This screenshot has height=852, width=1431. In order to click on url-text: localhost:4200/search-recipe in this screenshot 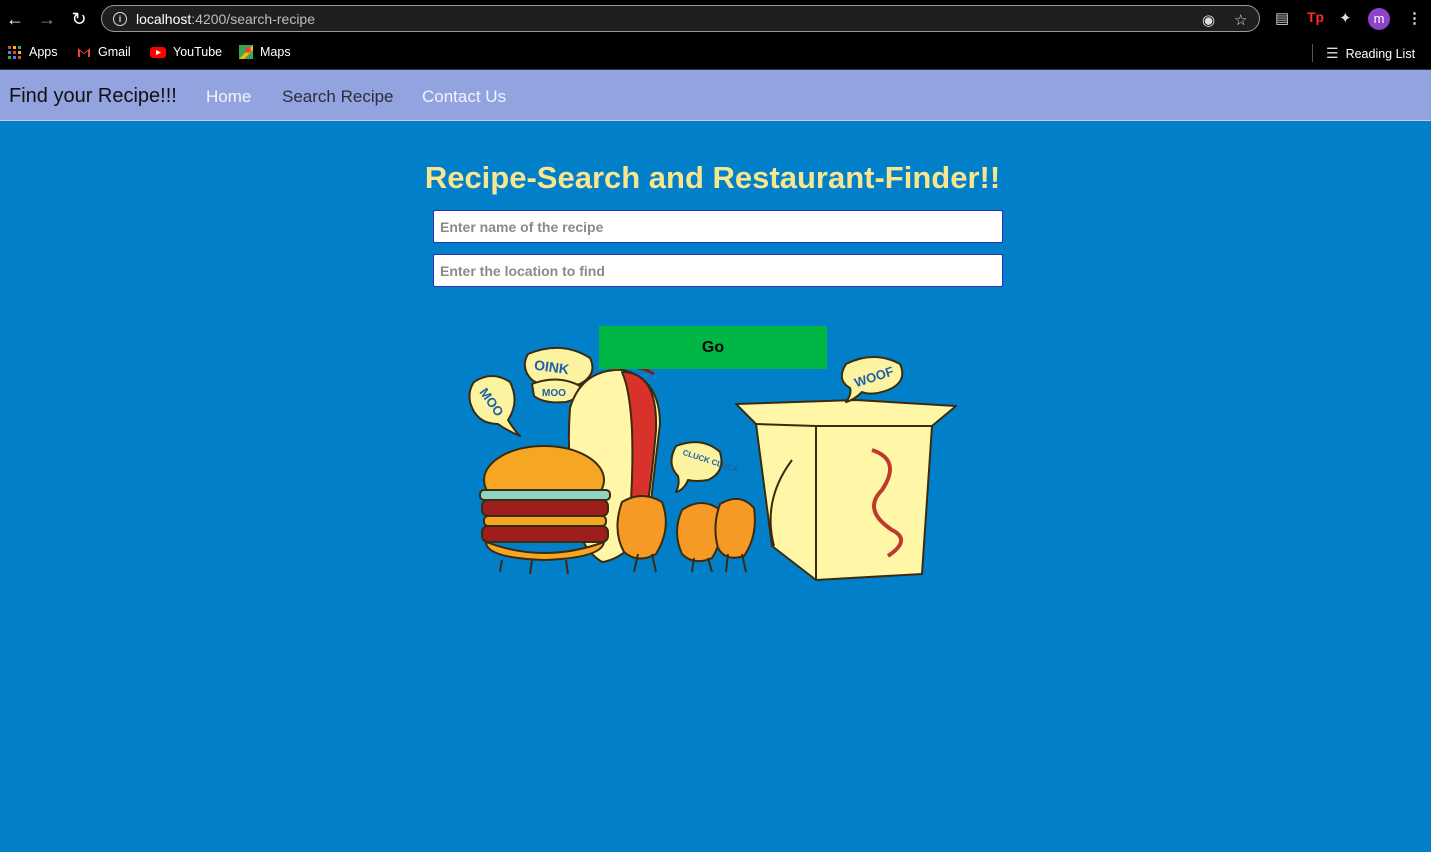, I will do `click(225, 19)`.